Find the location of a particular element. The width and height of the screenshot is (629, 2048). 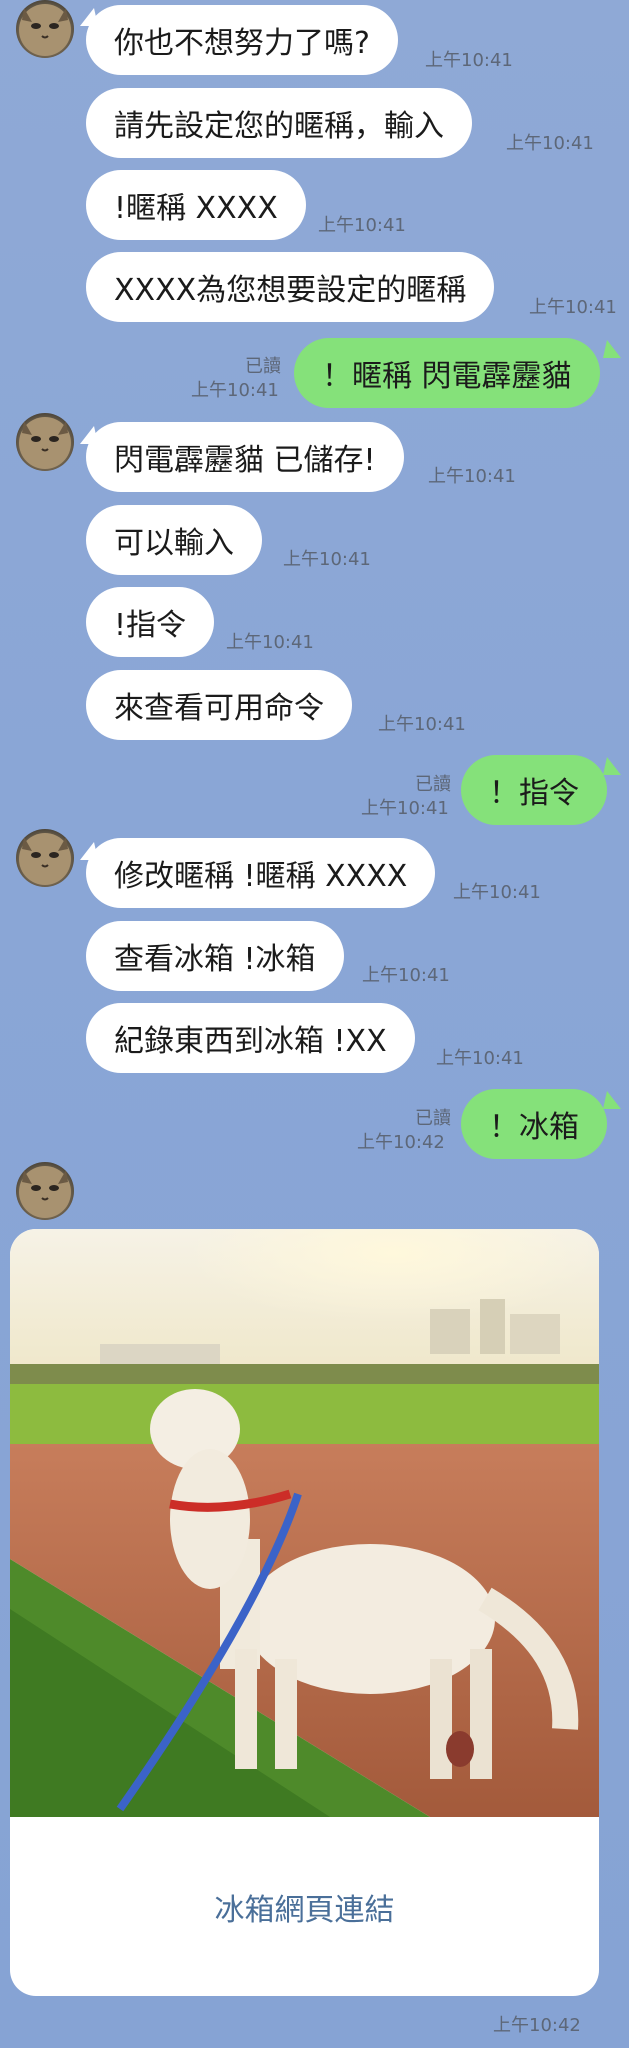

incoming-message: !暱稱 XXXX is located at coordinates (196, 205).